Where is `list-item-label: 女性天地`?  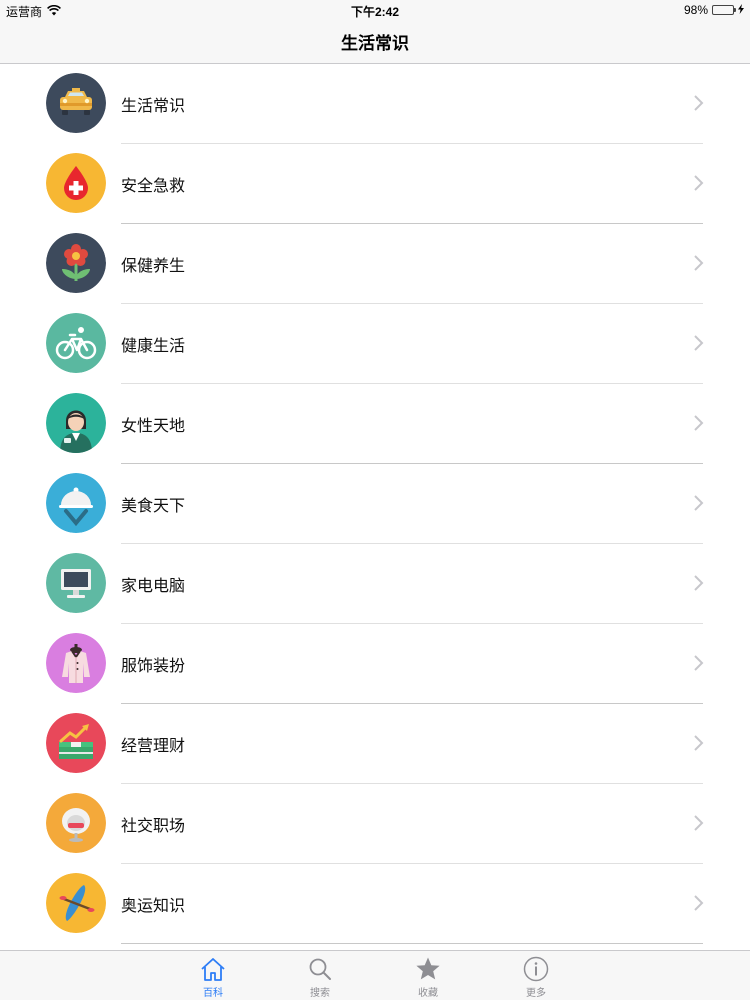 list-item-label: 女性天地 is located at coordinates (153, 425).